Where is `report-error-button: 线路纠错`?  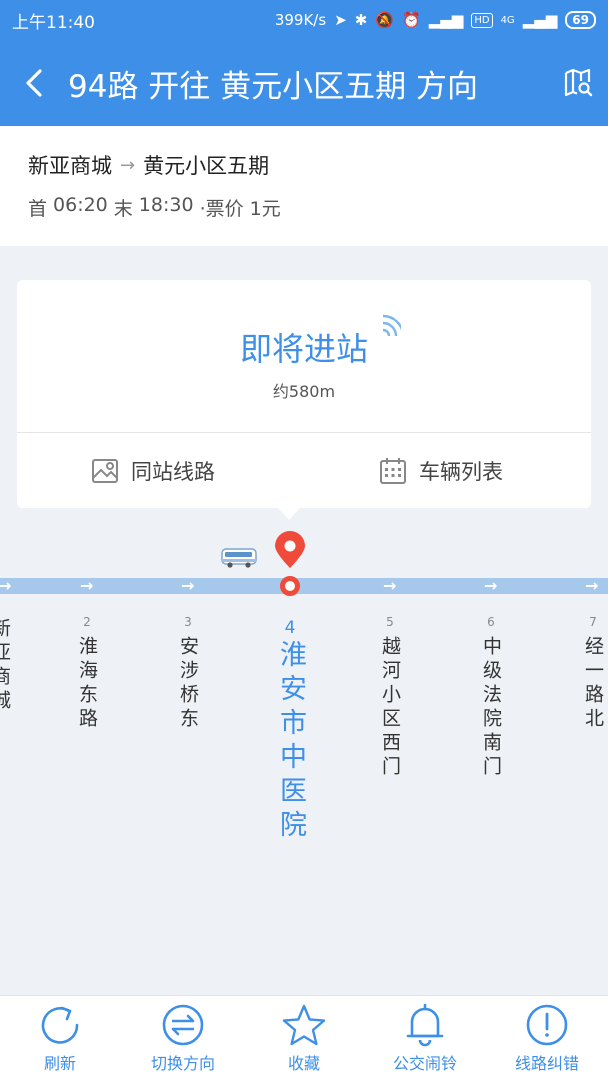
report-error-button: 线路纠错 is located at coordinates (547, 1038).